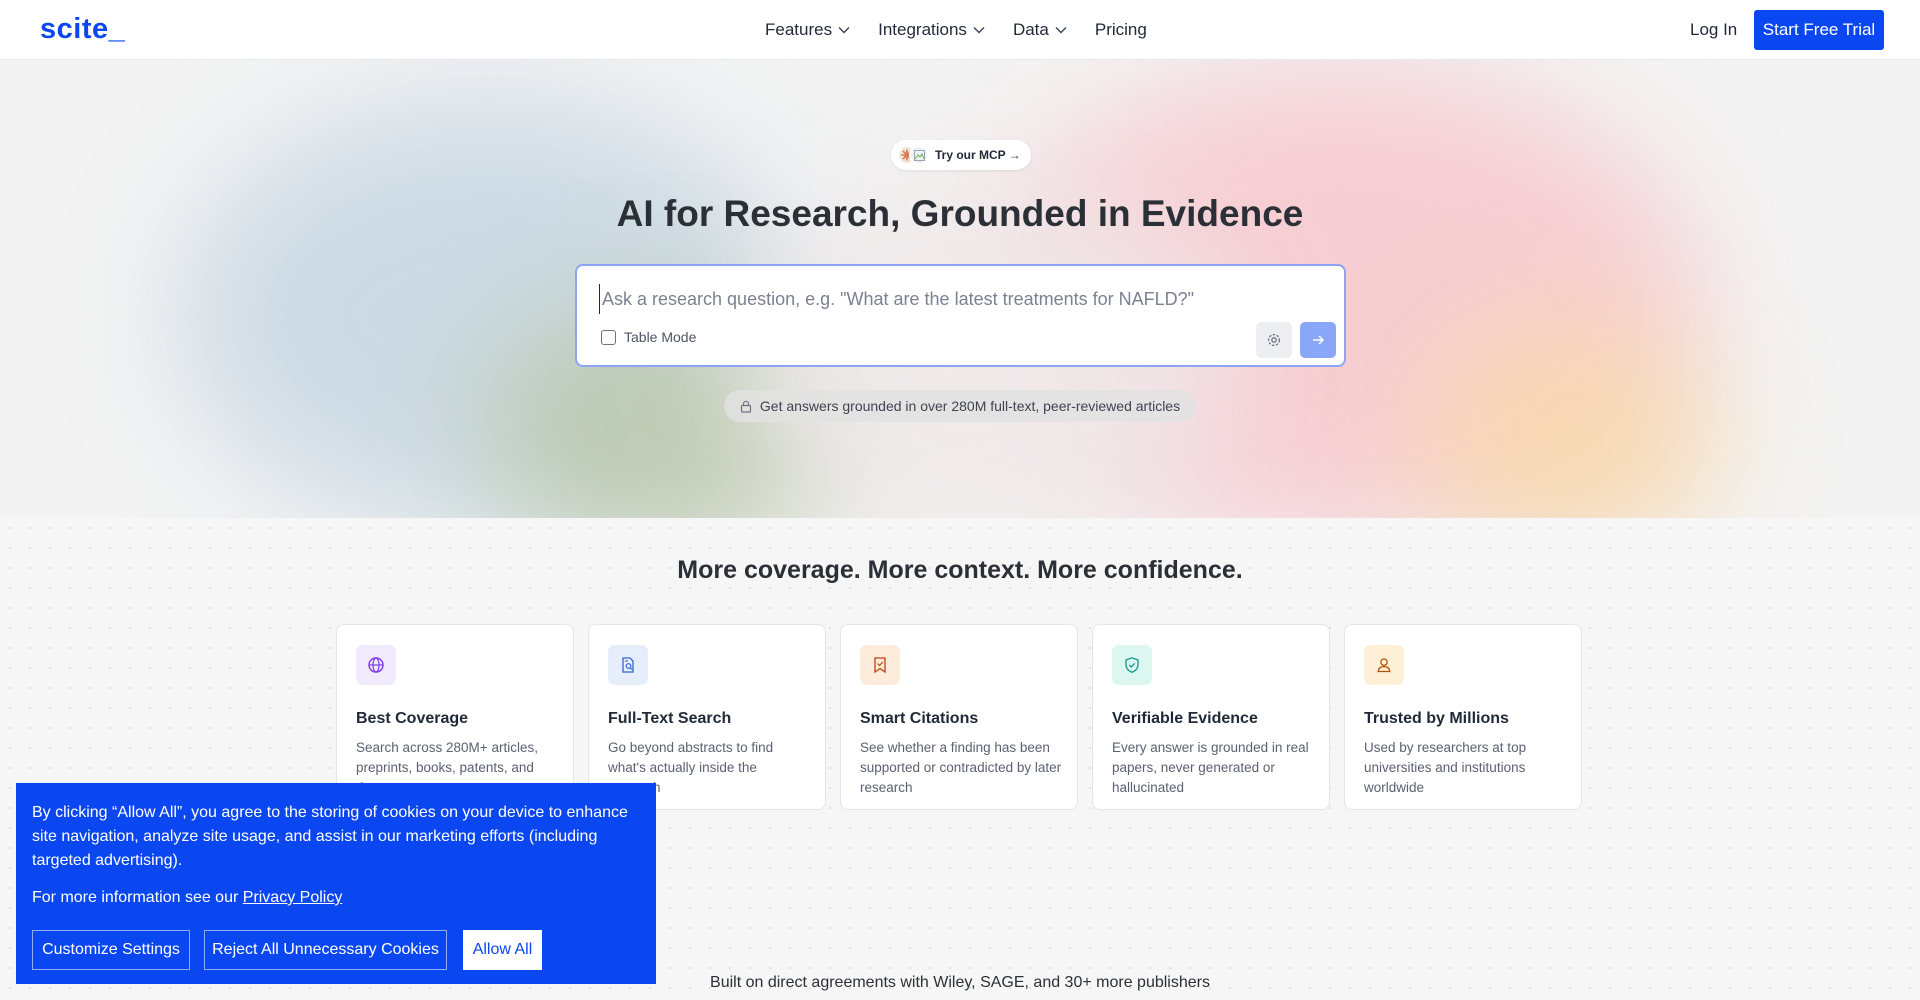 This screenshot has height=1000, width=1920. What do you see at coordinates (745, 406) in the screenshot?
I see `lock-icon` at bounding box center [745, 406].